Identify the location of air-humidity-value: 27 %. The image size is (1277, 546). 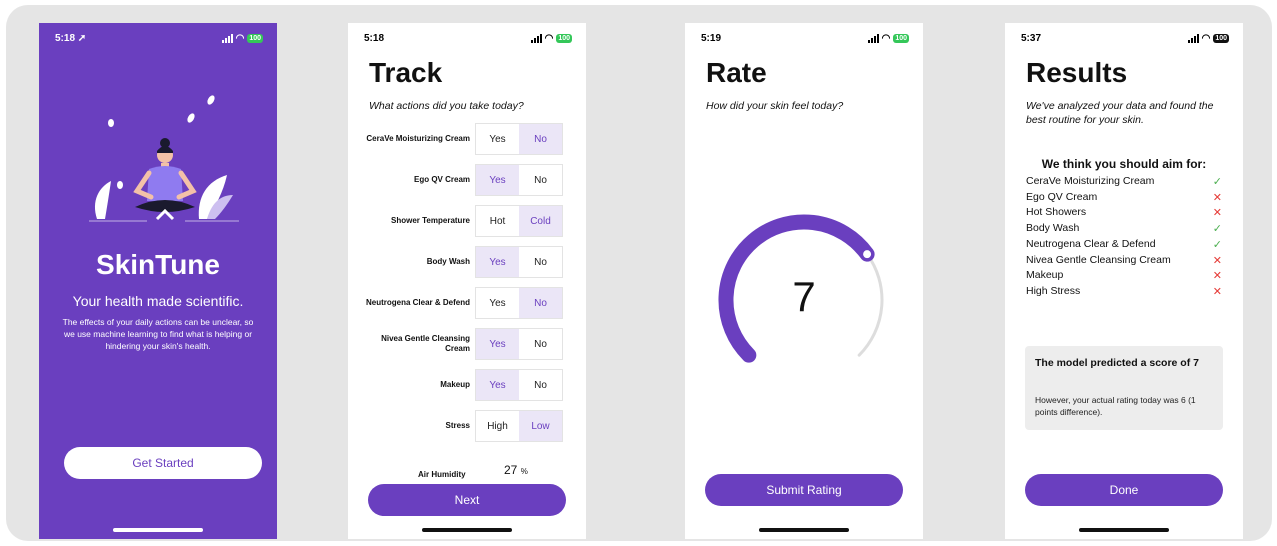
(516, 470).